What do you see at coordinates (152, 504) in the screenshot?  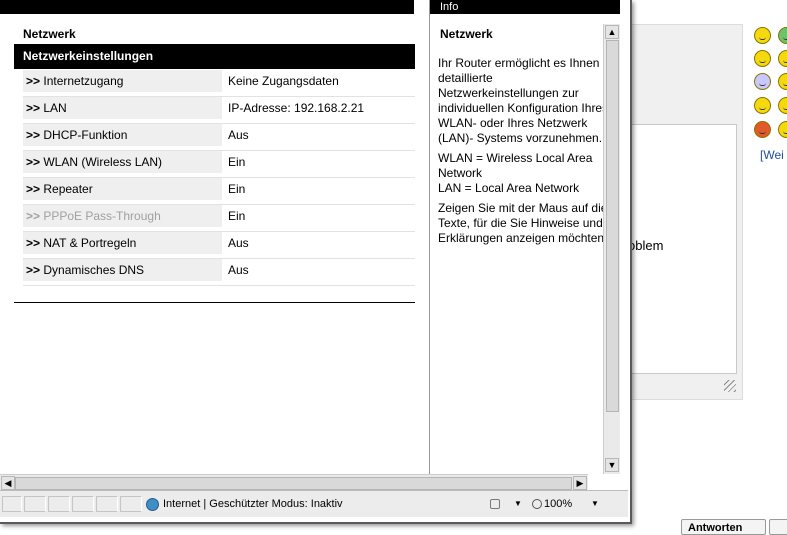 I see `globe-icon` at bounding box center [152, 504].